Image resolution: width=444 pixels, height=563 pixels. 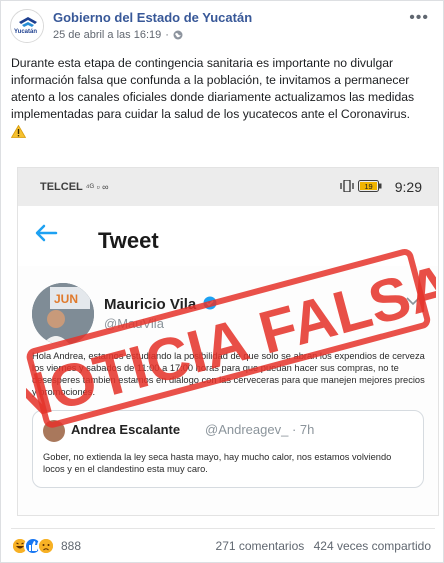 I want to click on reactions-summary: 888, so click(x=46, y=546).